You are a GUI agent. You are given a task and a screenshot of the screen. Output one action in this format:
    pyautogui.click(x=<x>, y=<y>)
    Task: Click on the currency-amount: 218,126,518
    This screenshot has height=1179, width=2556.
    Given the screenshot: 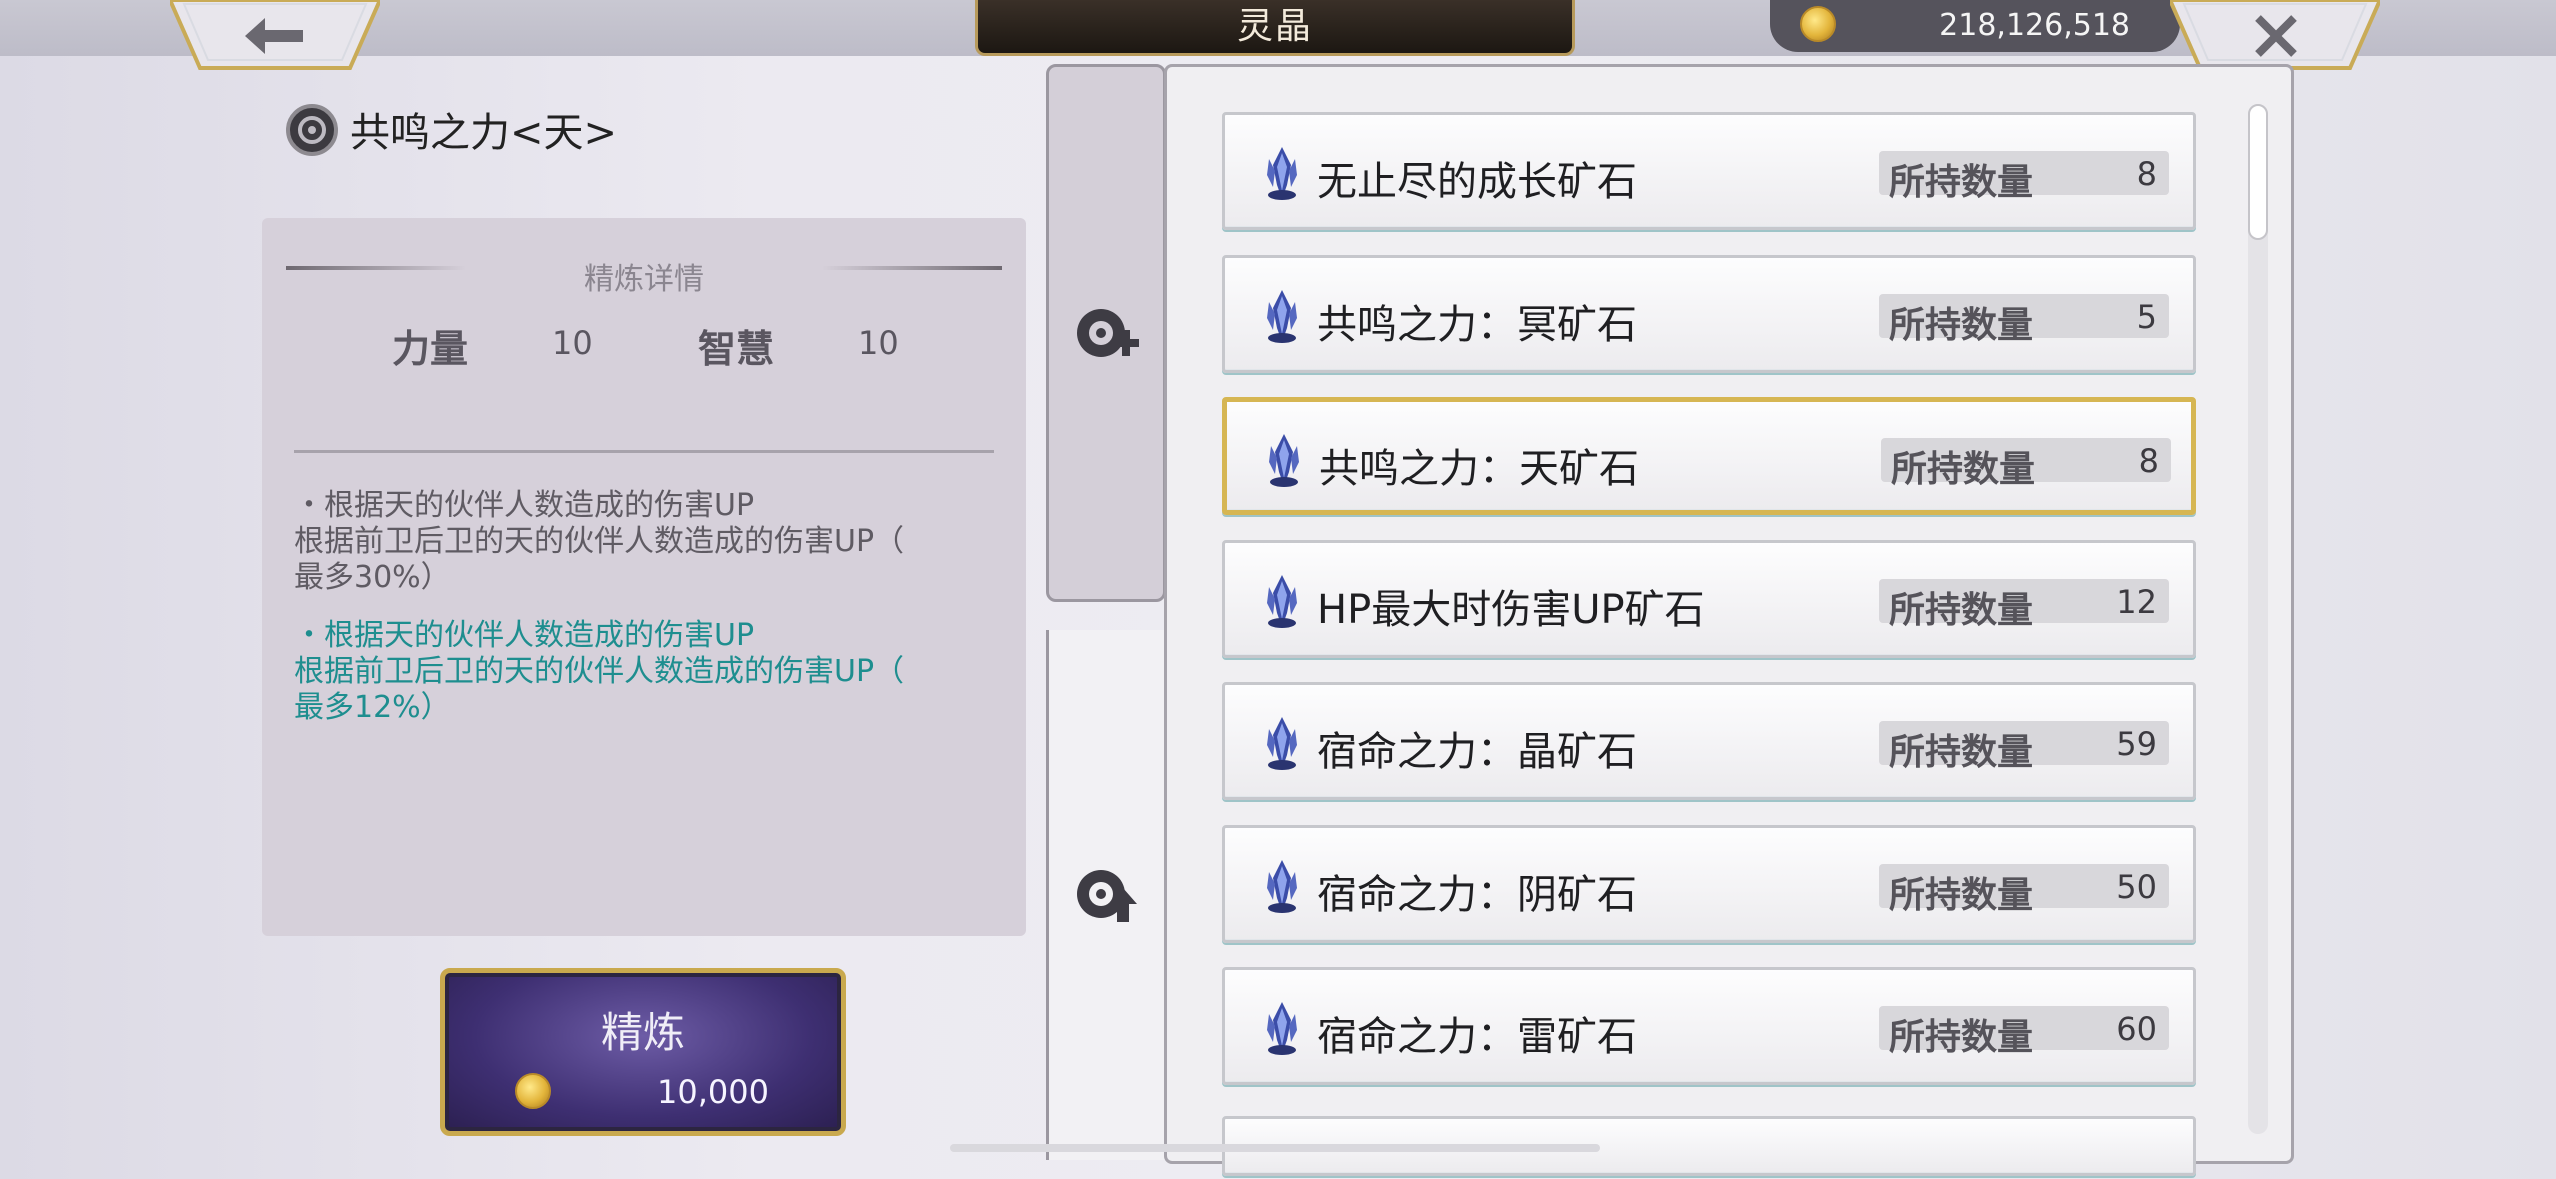 What is the action you would take?
    pyautogui.click(x=2034, y=25)
    